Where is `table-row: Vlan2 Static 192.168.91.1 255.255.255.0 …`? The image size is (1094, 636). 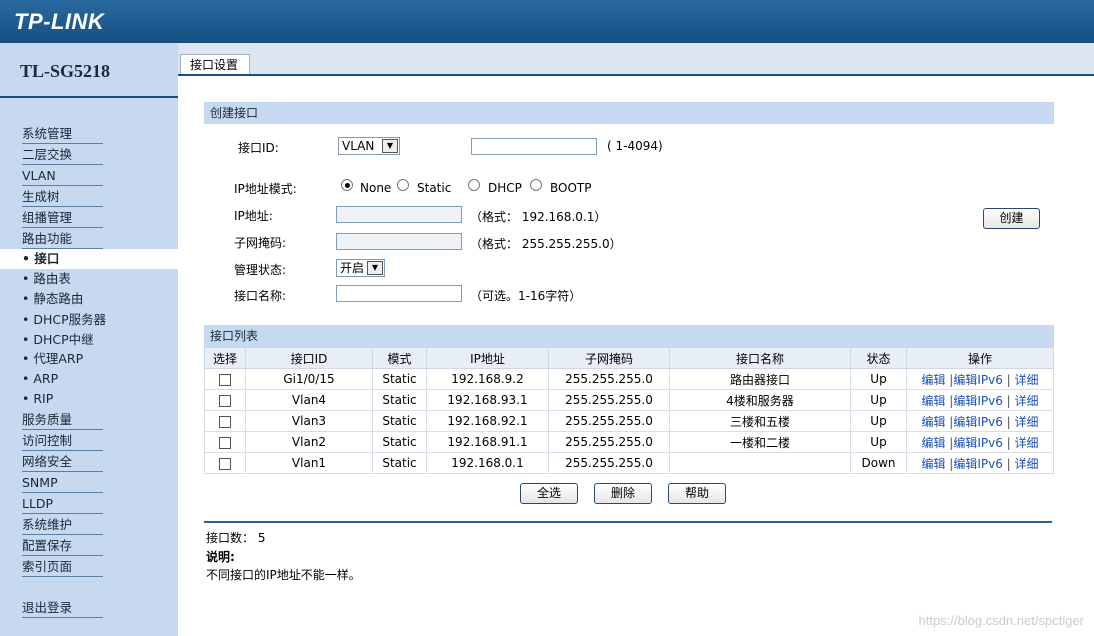 table-row: Vlan2 Static 192.168.91.1 255.255.255.0 … is located at coordinates (629, 442).